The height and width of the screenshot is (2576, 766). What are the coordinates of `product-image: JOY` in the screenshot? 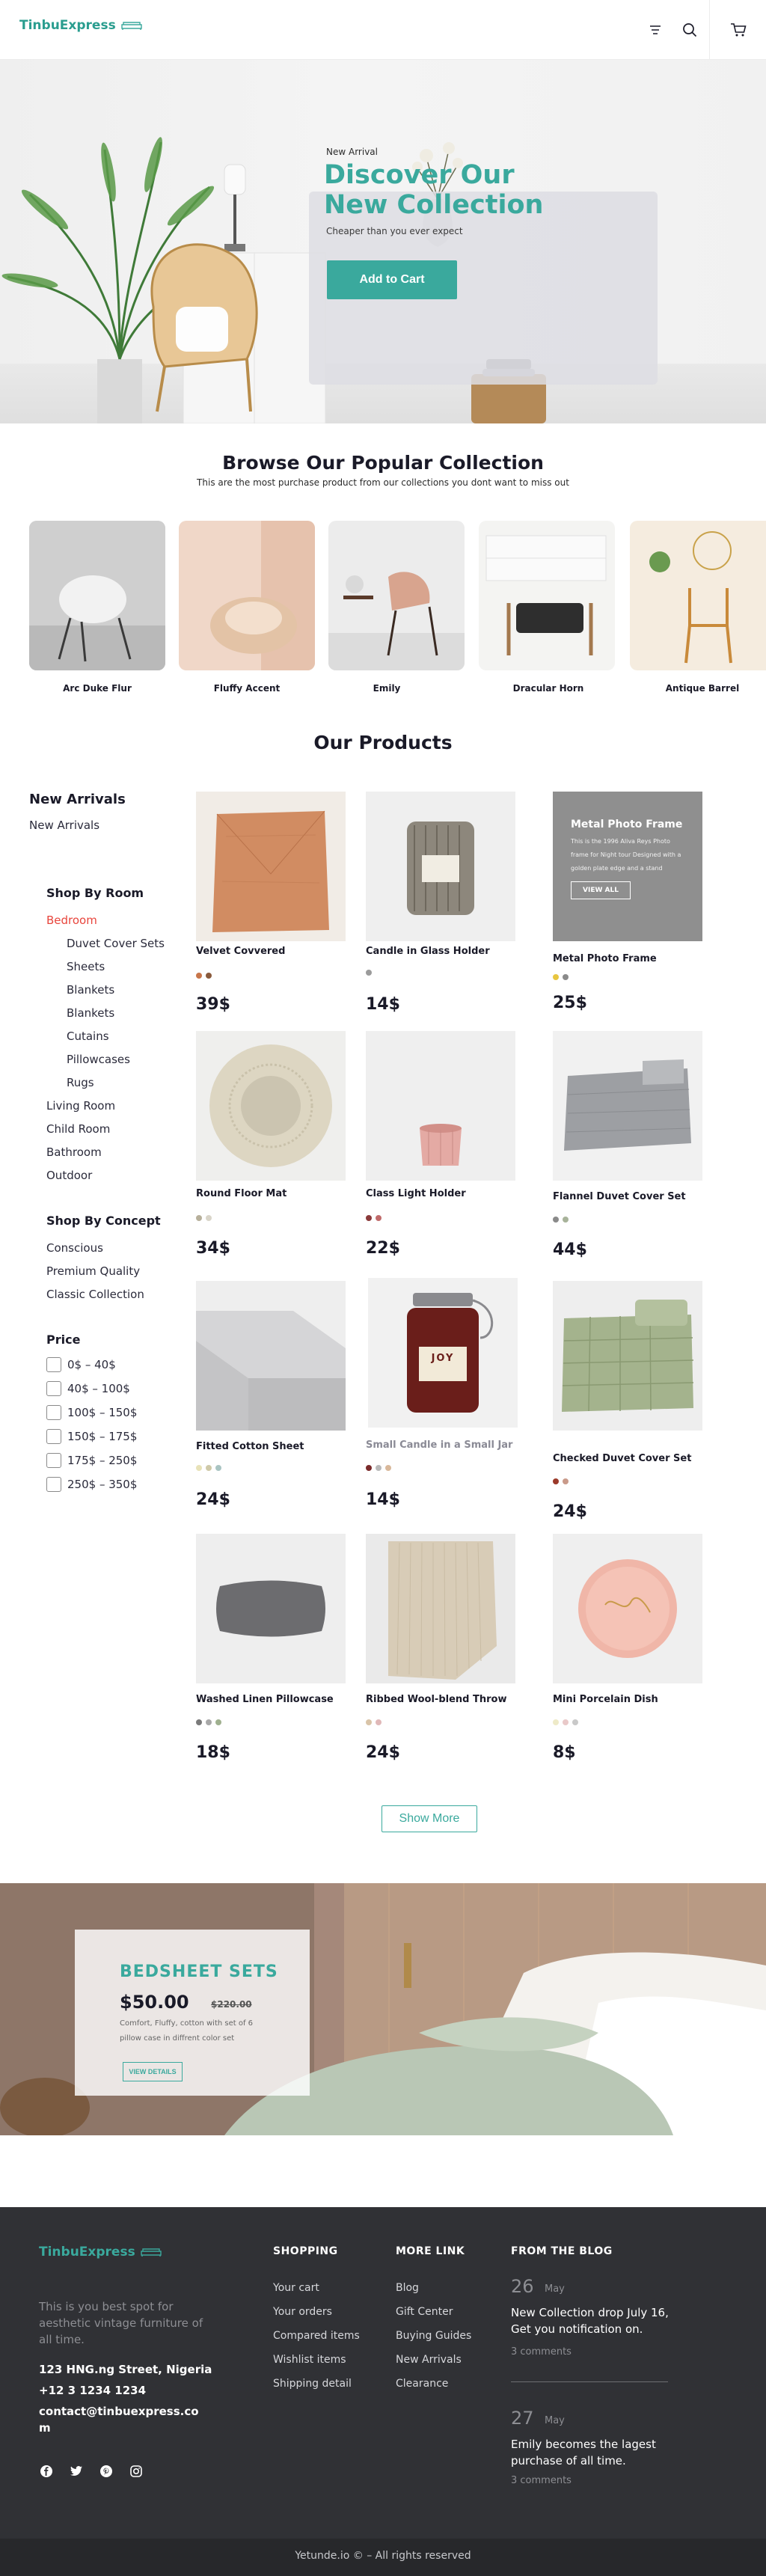 It's located at (443, 1353).